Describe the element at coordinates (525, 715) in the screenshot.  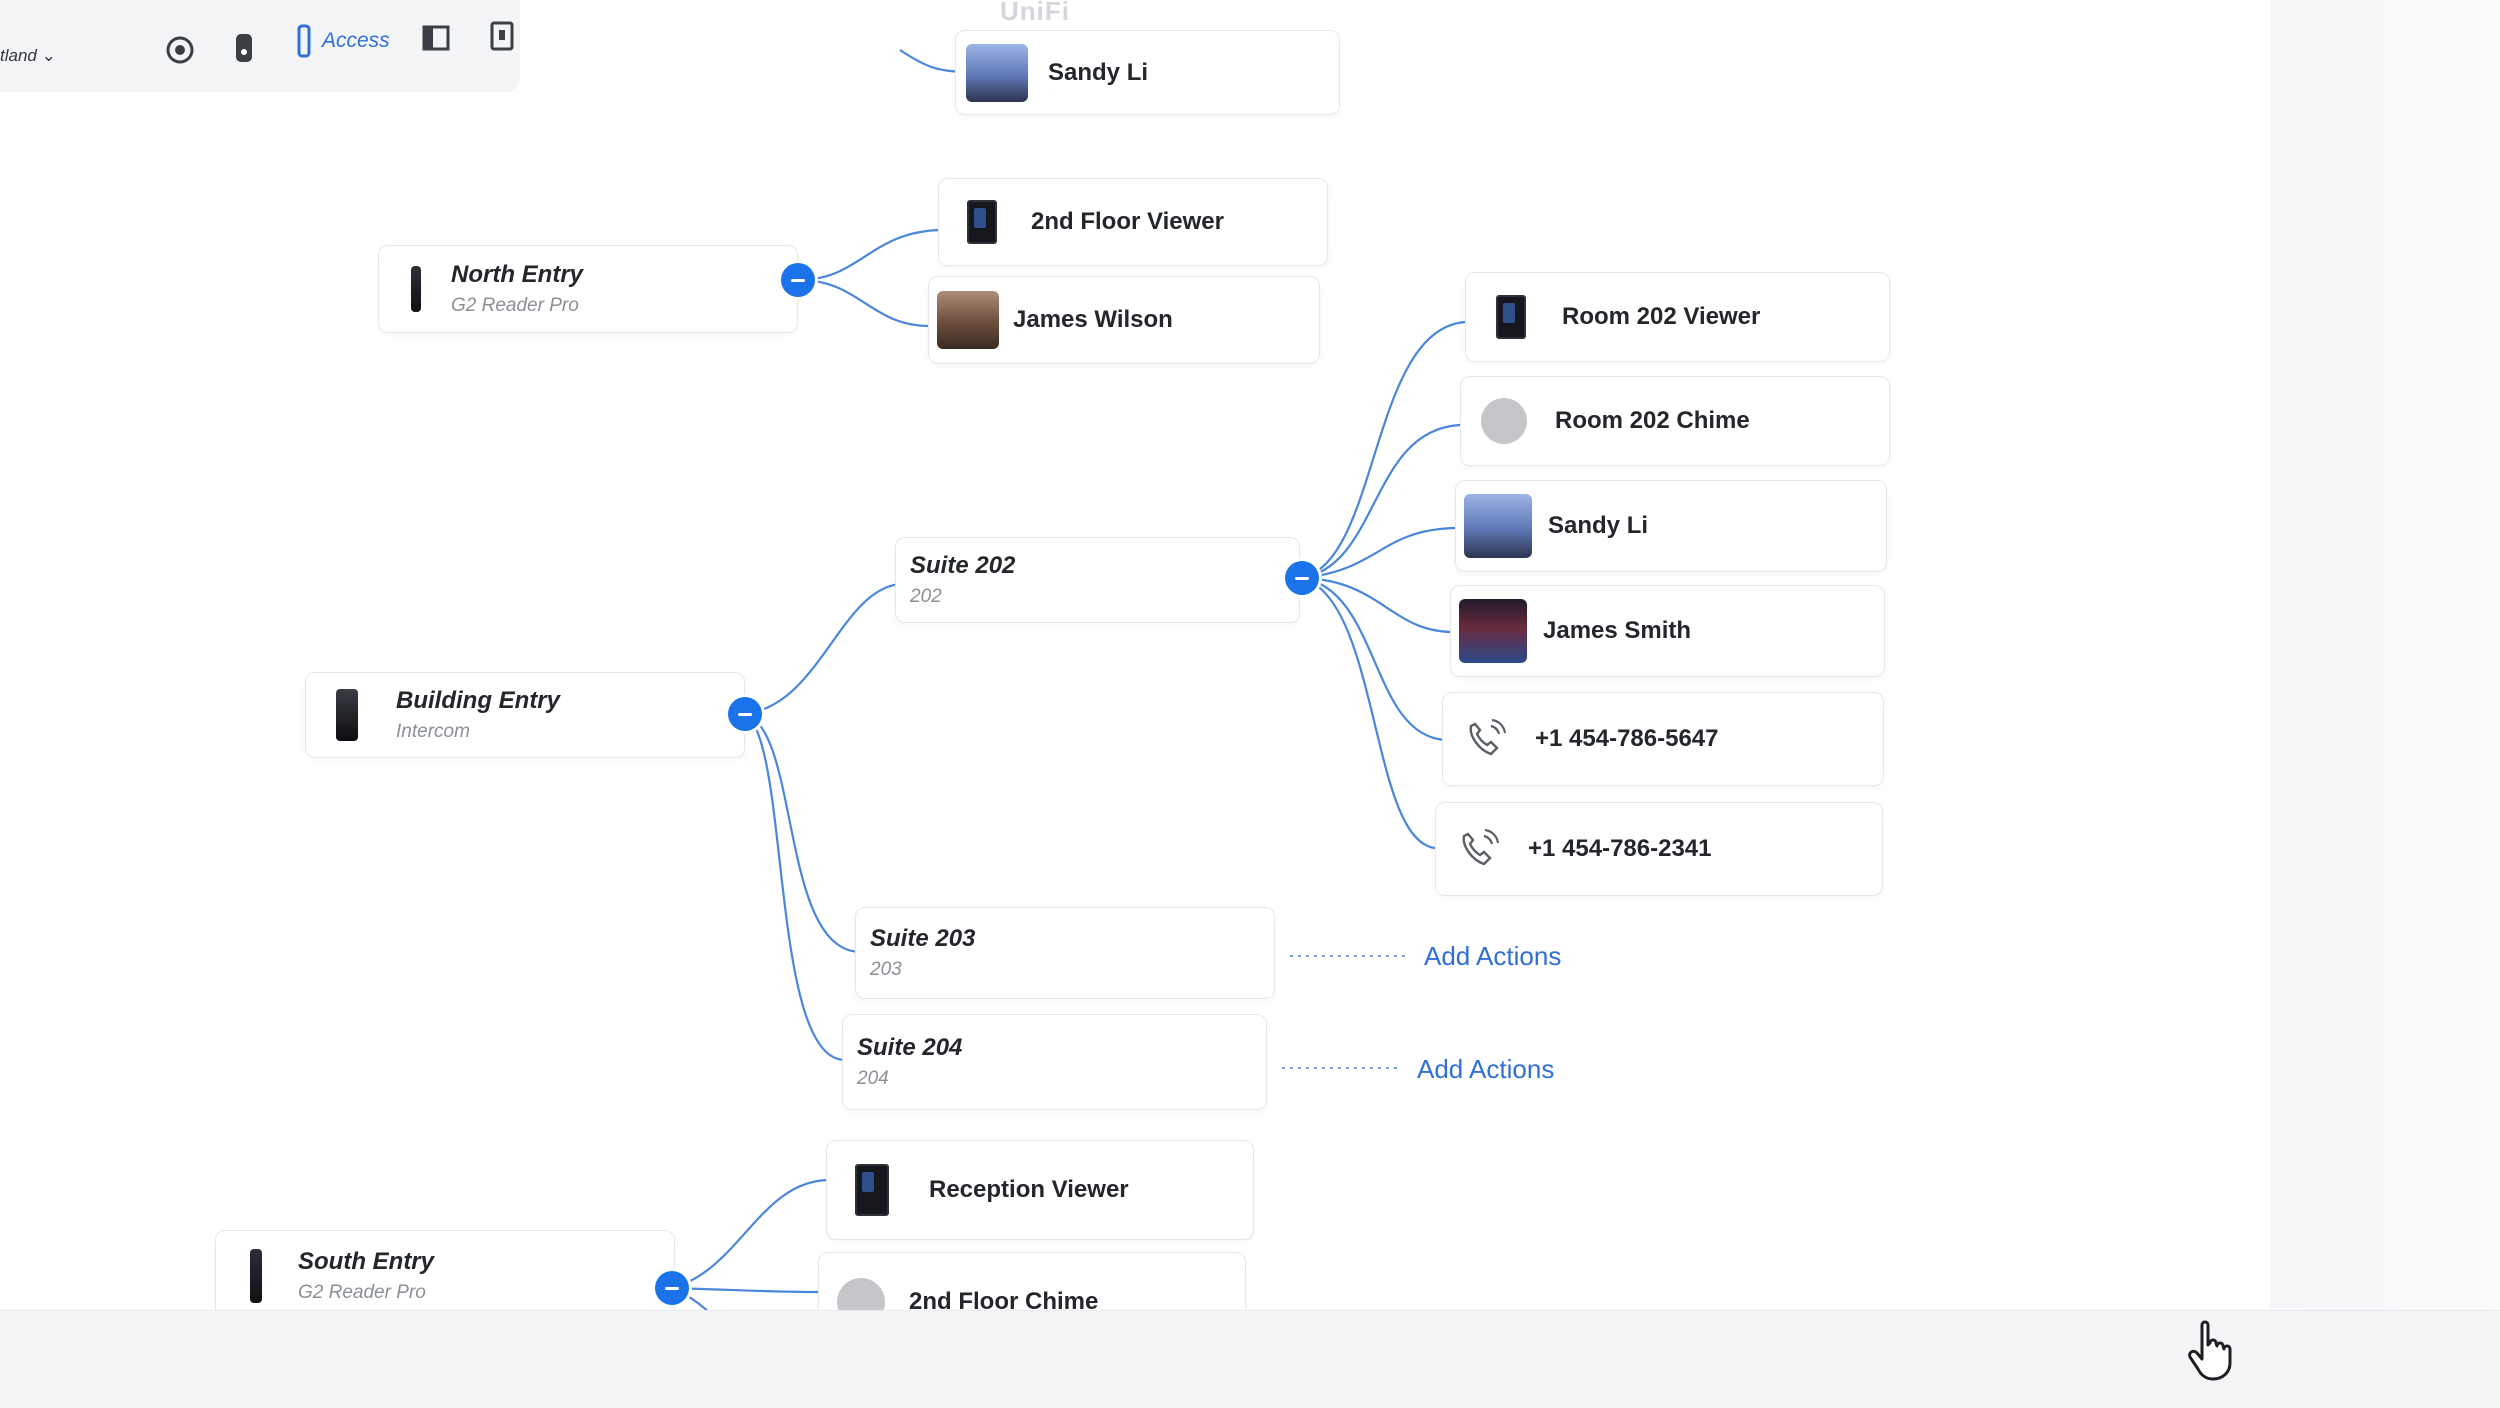
I see `entry-node-building: Building Entry Intercom` at that location.